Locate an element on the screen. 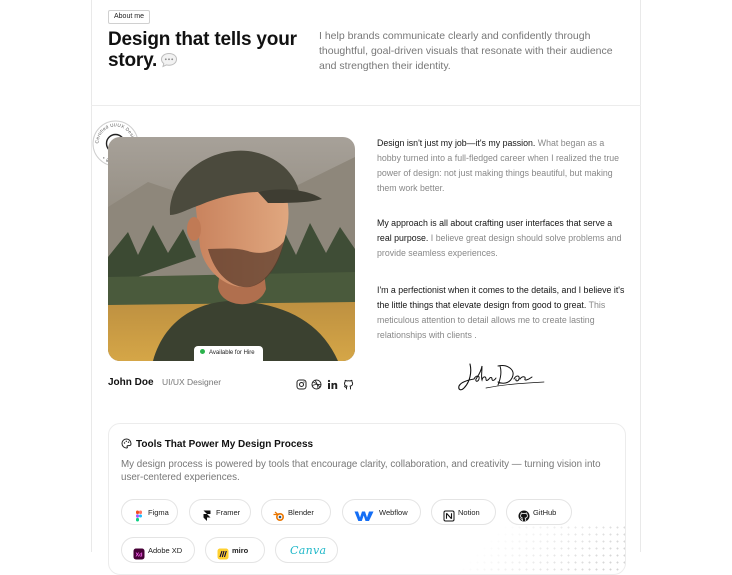  tool-chip-figma: Figma is located at coordinates (149, 512).